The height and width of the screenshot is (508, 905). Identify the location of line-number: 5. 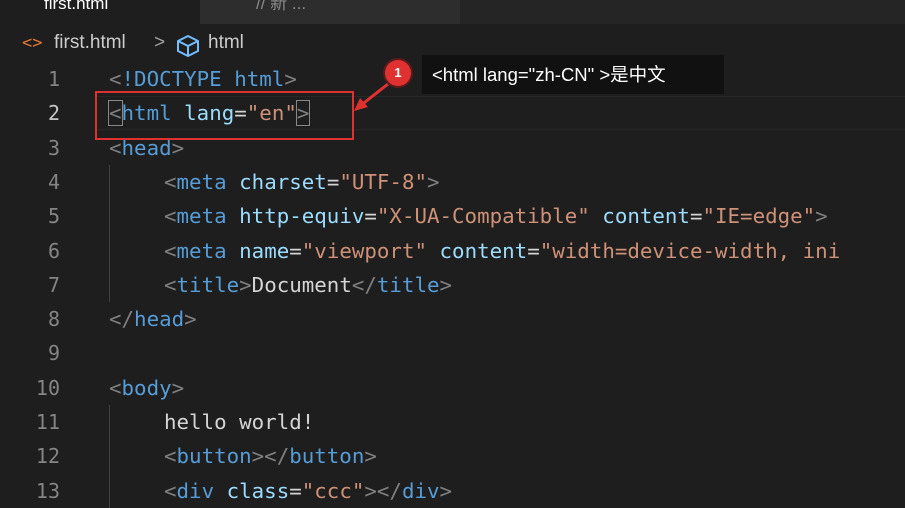
(53, 216).